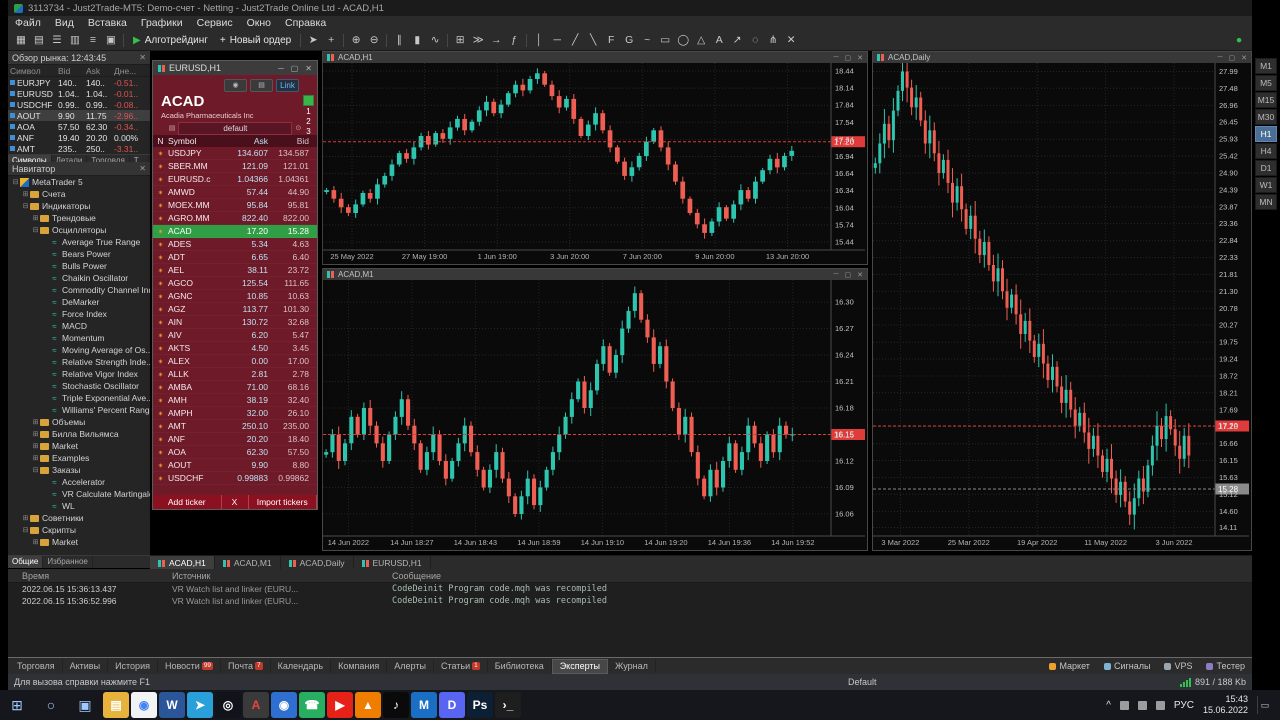  I want to click on taskbar-app-photoshop: Ps, so click(480, 705).